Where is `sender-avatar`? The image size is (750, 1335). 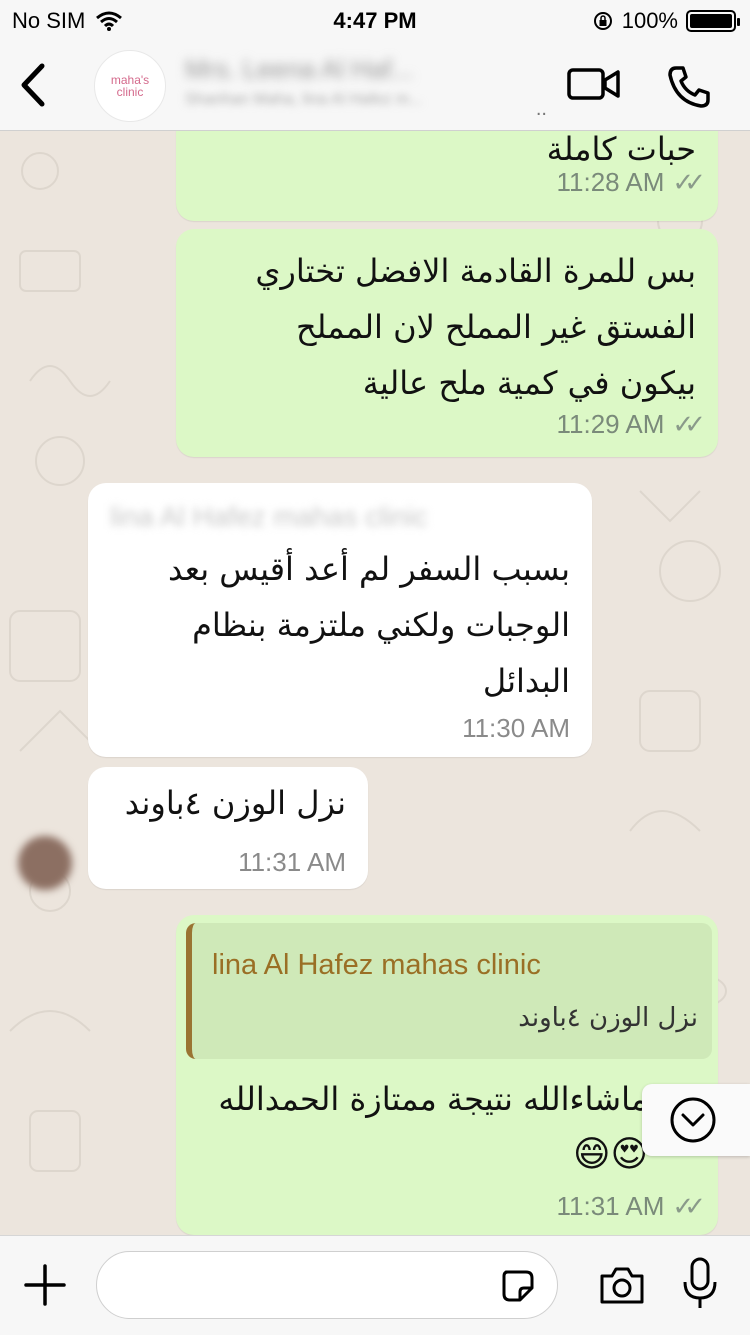 sender-avatar is located at coordinates (45, 863).